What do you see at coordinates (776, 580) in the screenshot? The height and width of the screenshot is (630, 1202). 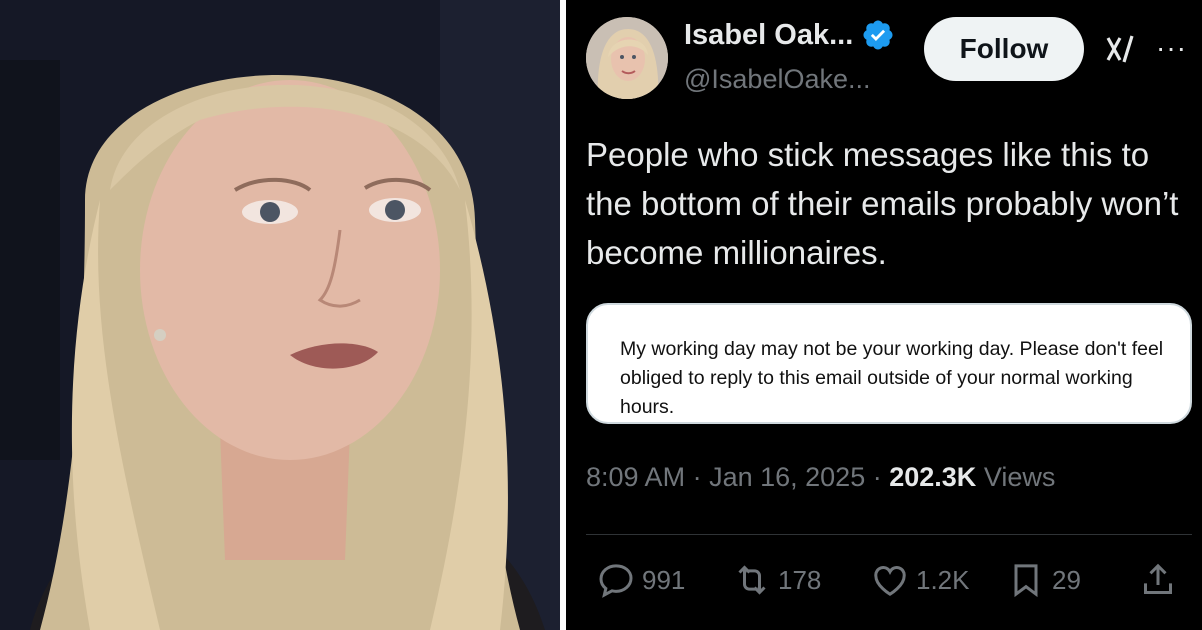 I see `repost-button: 178` at bounding box center [776, 580].